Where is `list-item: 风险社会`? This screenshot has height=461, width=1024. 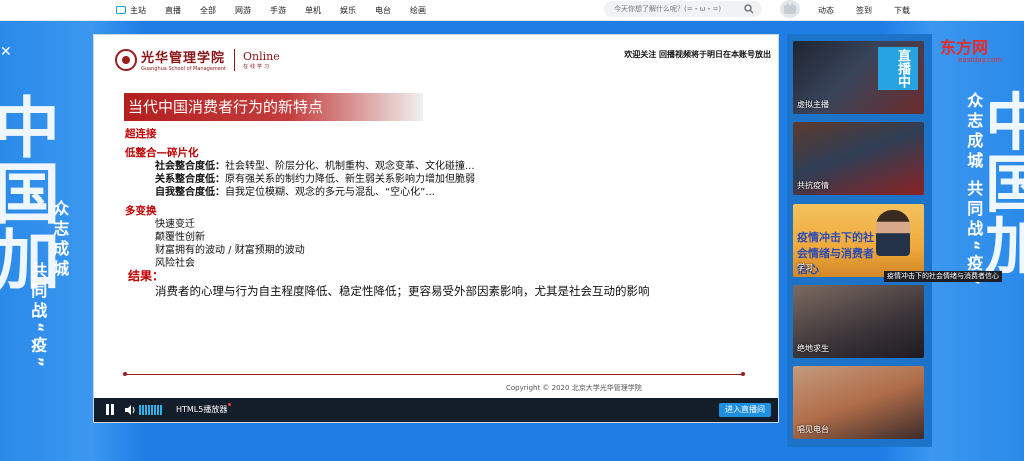
list-item: 风险社会 is located at coordinates (175, 263).